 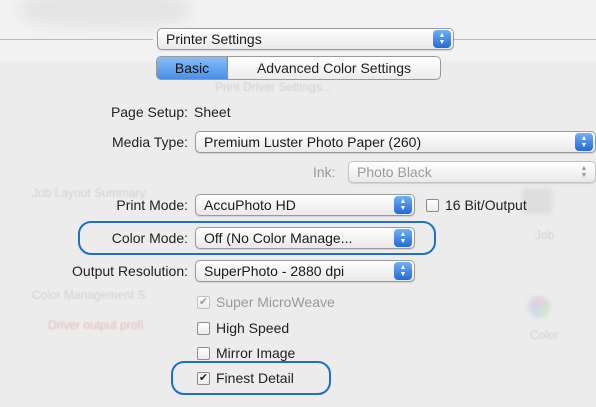 I want to click on high-speed-checkbox, so click(x=203, y=328).